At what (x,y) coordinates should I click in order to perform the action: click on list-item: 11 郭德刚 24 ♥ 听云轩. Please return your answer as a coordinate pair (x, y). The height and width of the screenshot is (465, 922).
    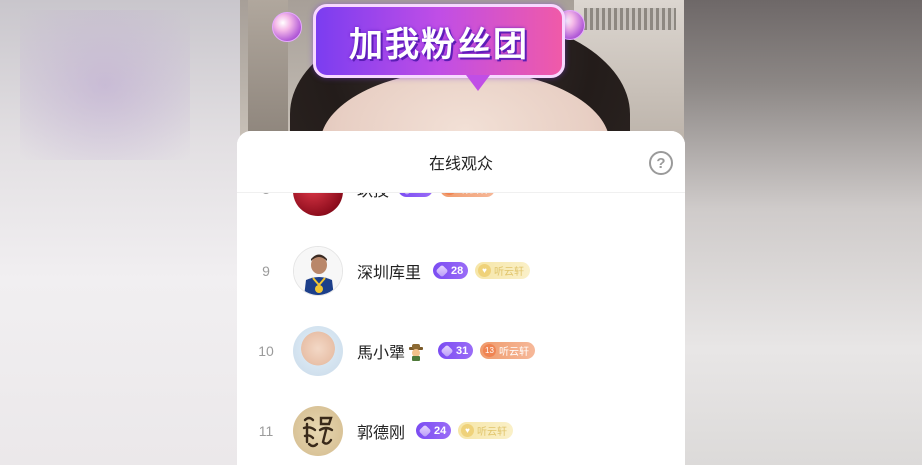
    Looking at the image, I should click on (461, 431).